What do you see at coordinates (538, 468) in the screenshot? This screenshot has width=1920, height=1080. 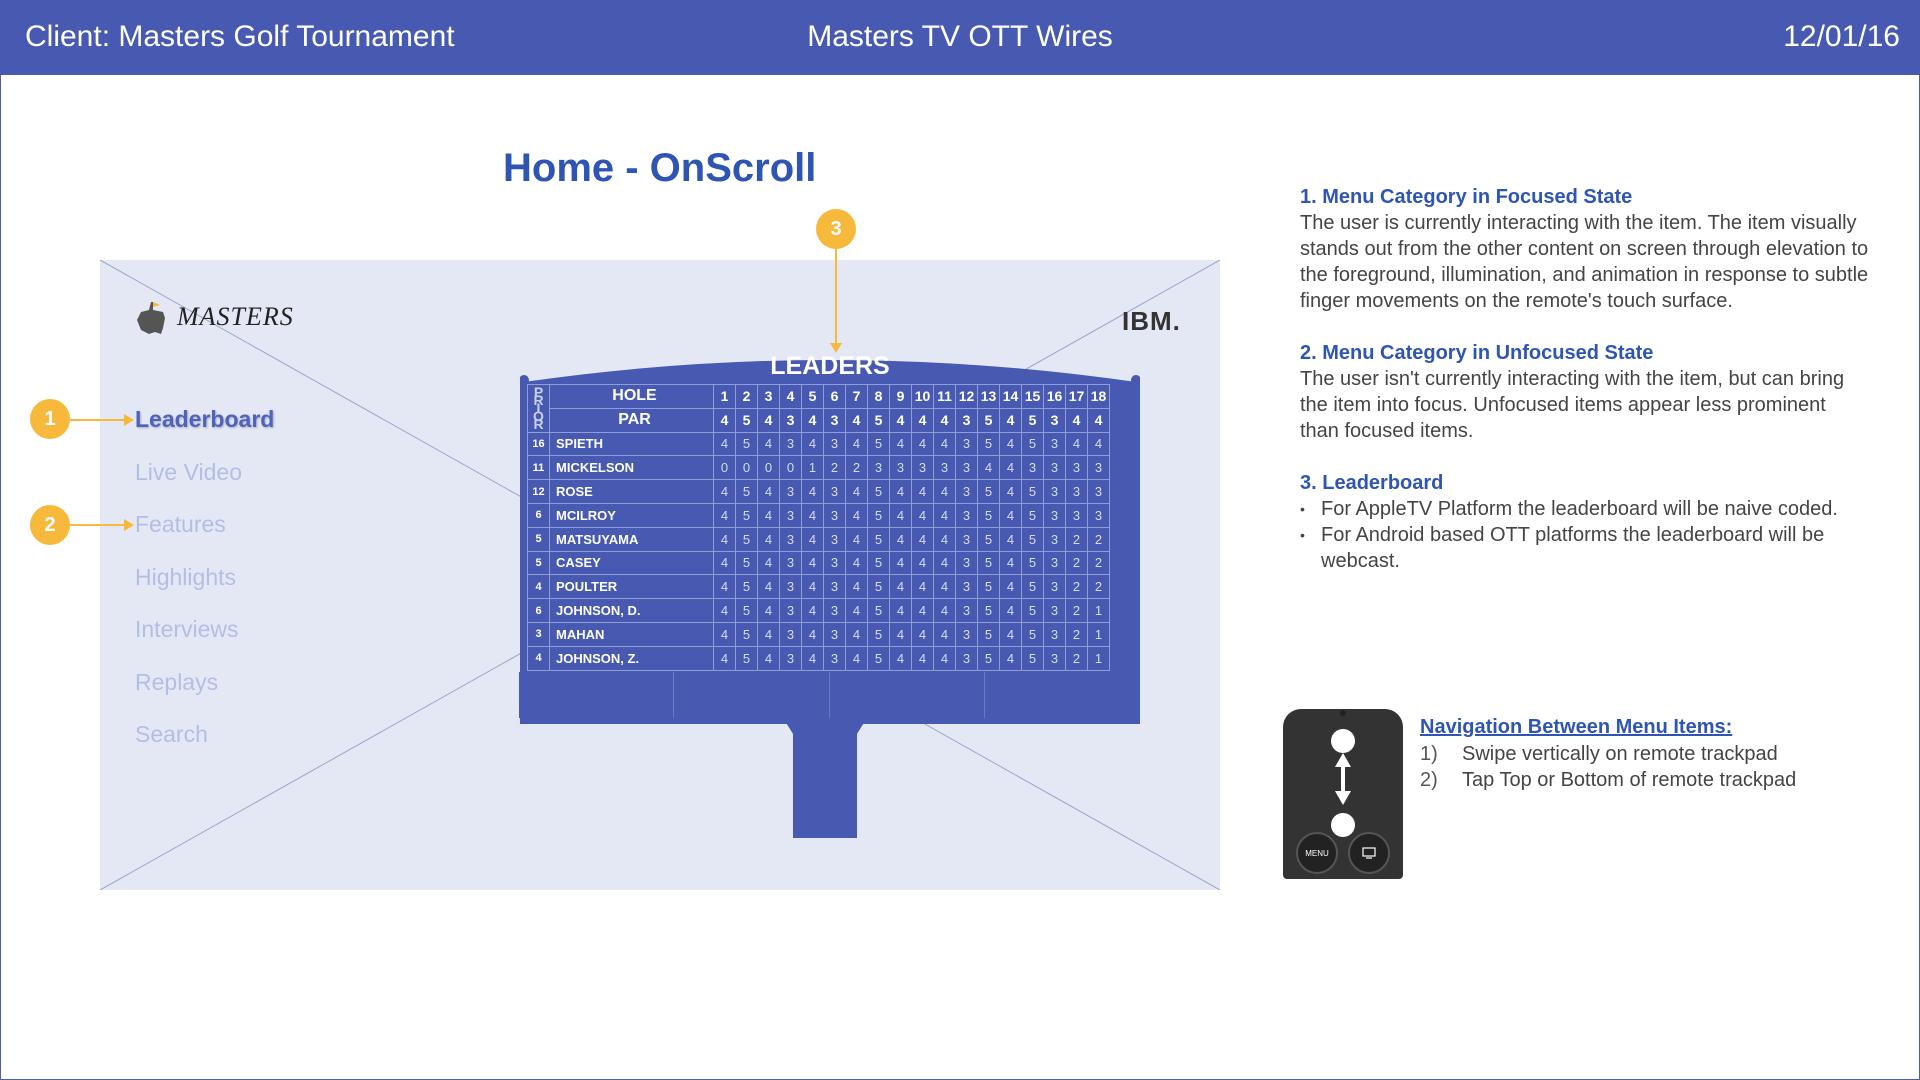 I see `prior-value: 11` at bounding box center [538, 468].